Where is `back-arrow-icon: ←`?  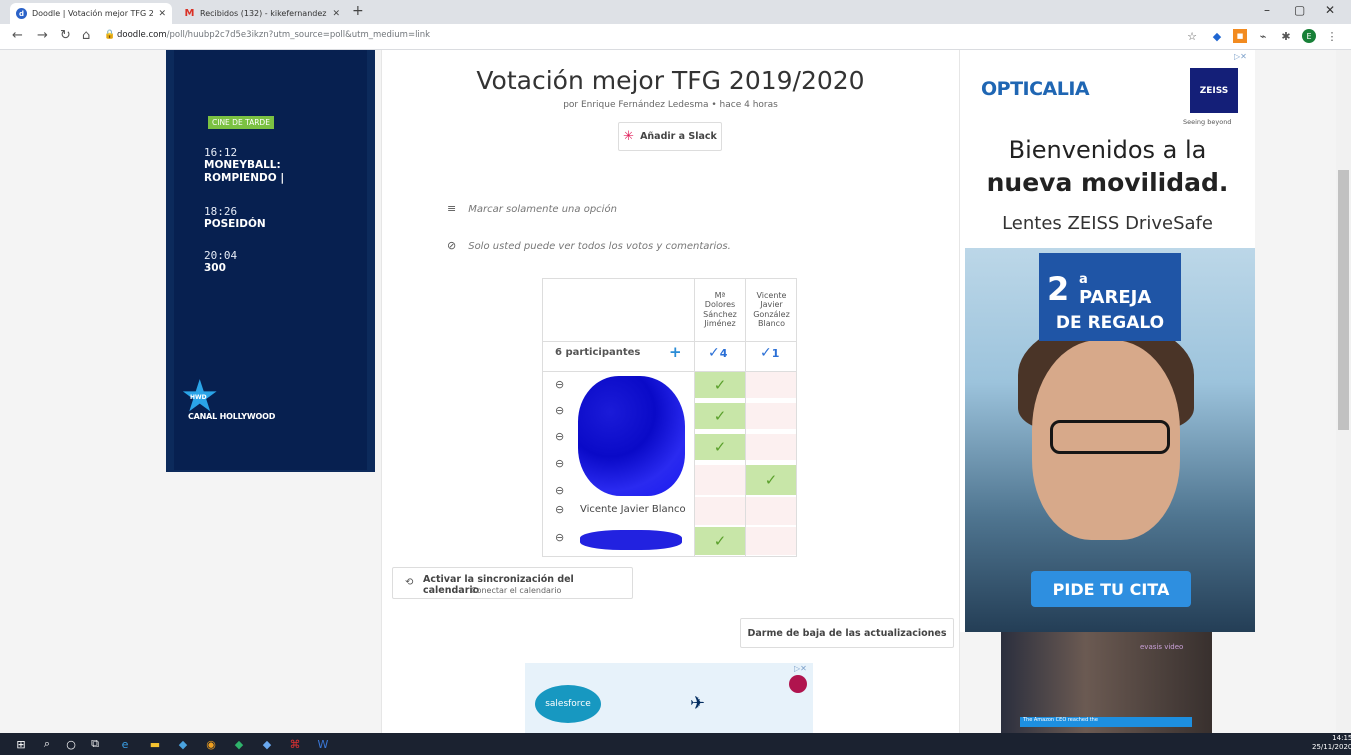 back-arrow-icon: ← is located at coordinates (17, 35).